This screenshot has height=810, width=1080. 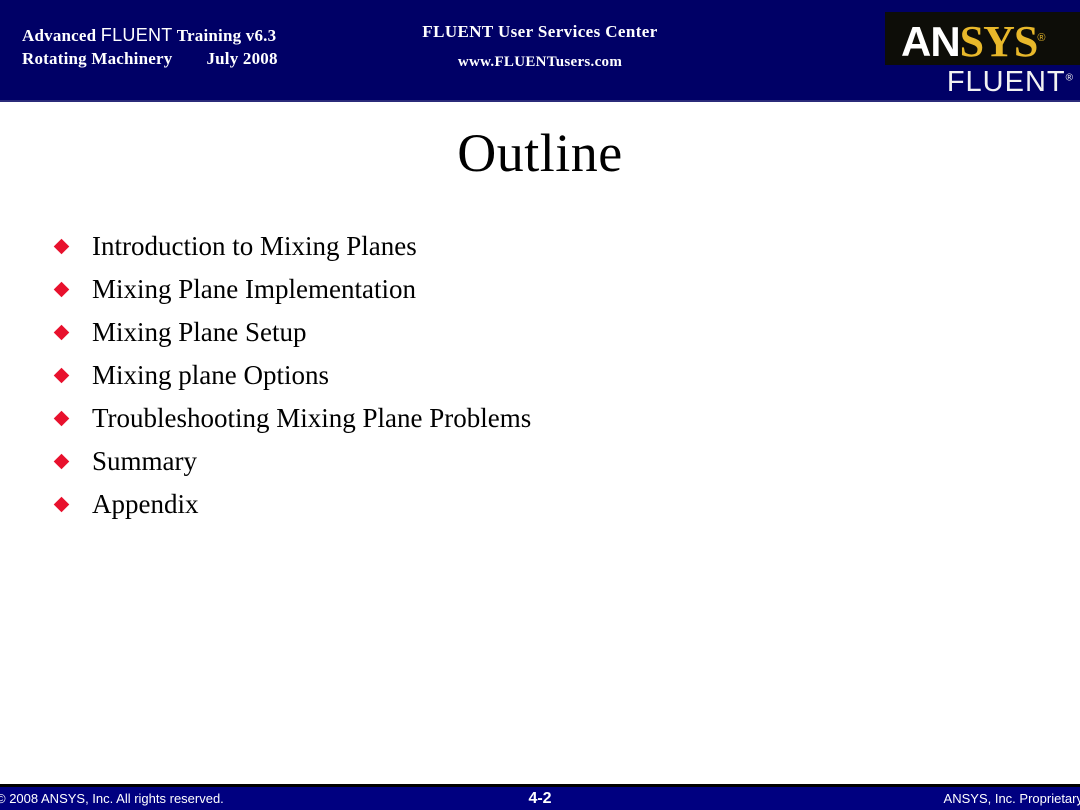 What do you see at coordinates (540, 798) in the screenshot?
I see `slide-number: 4-2` at bounding box center [540, 798].